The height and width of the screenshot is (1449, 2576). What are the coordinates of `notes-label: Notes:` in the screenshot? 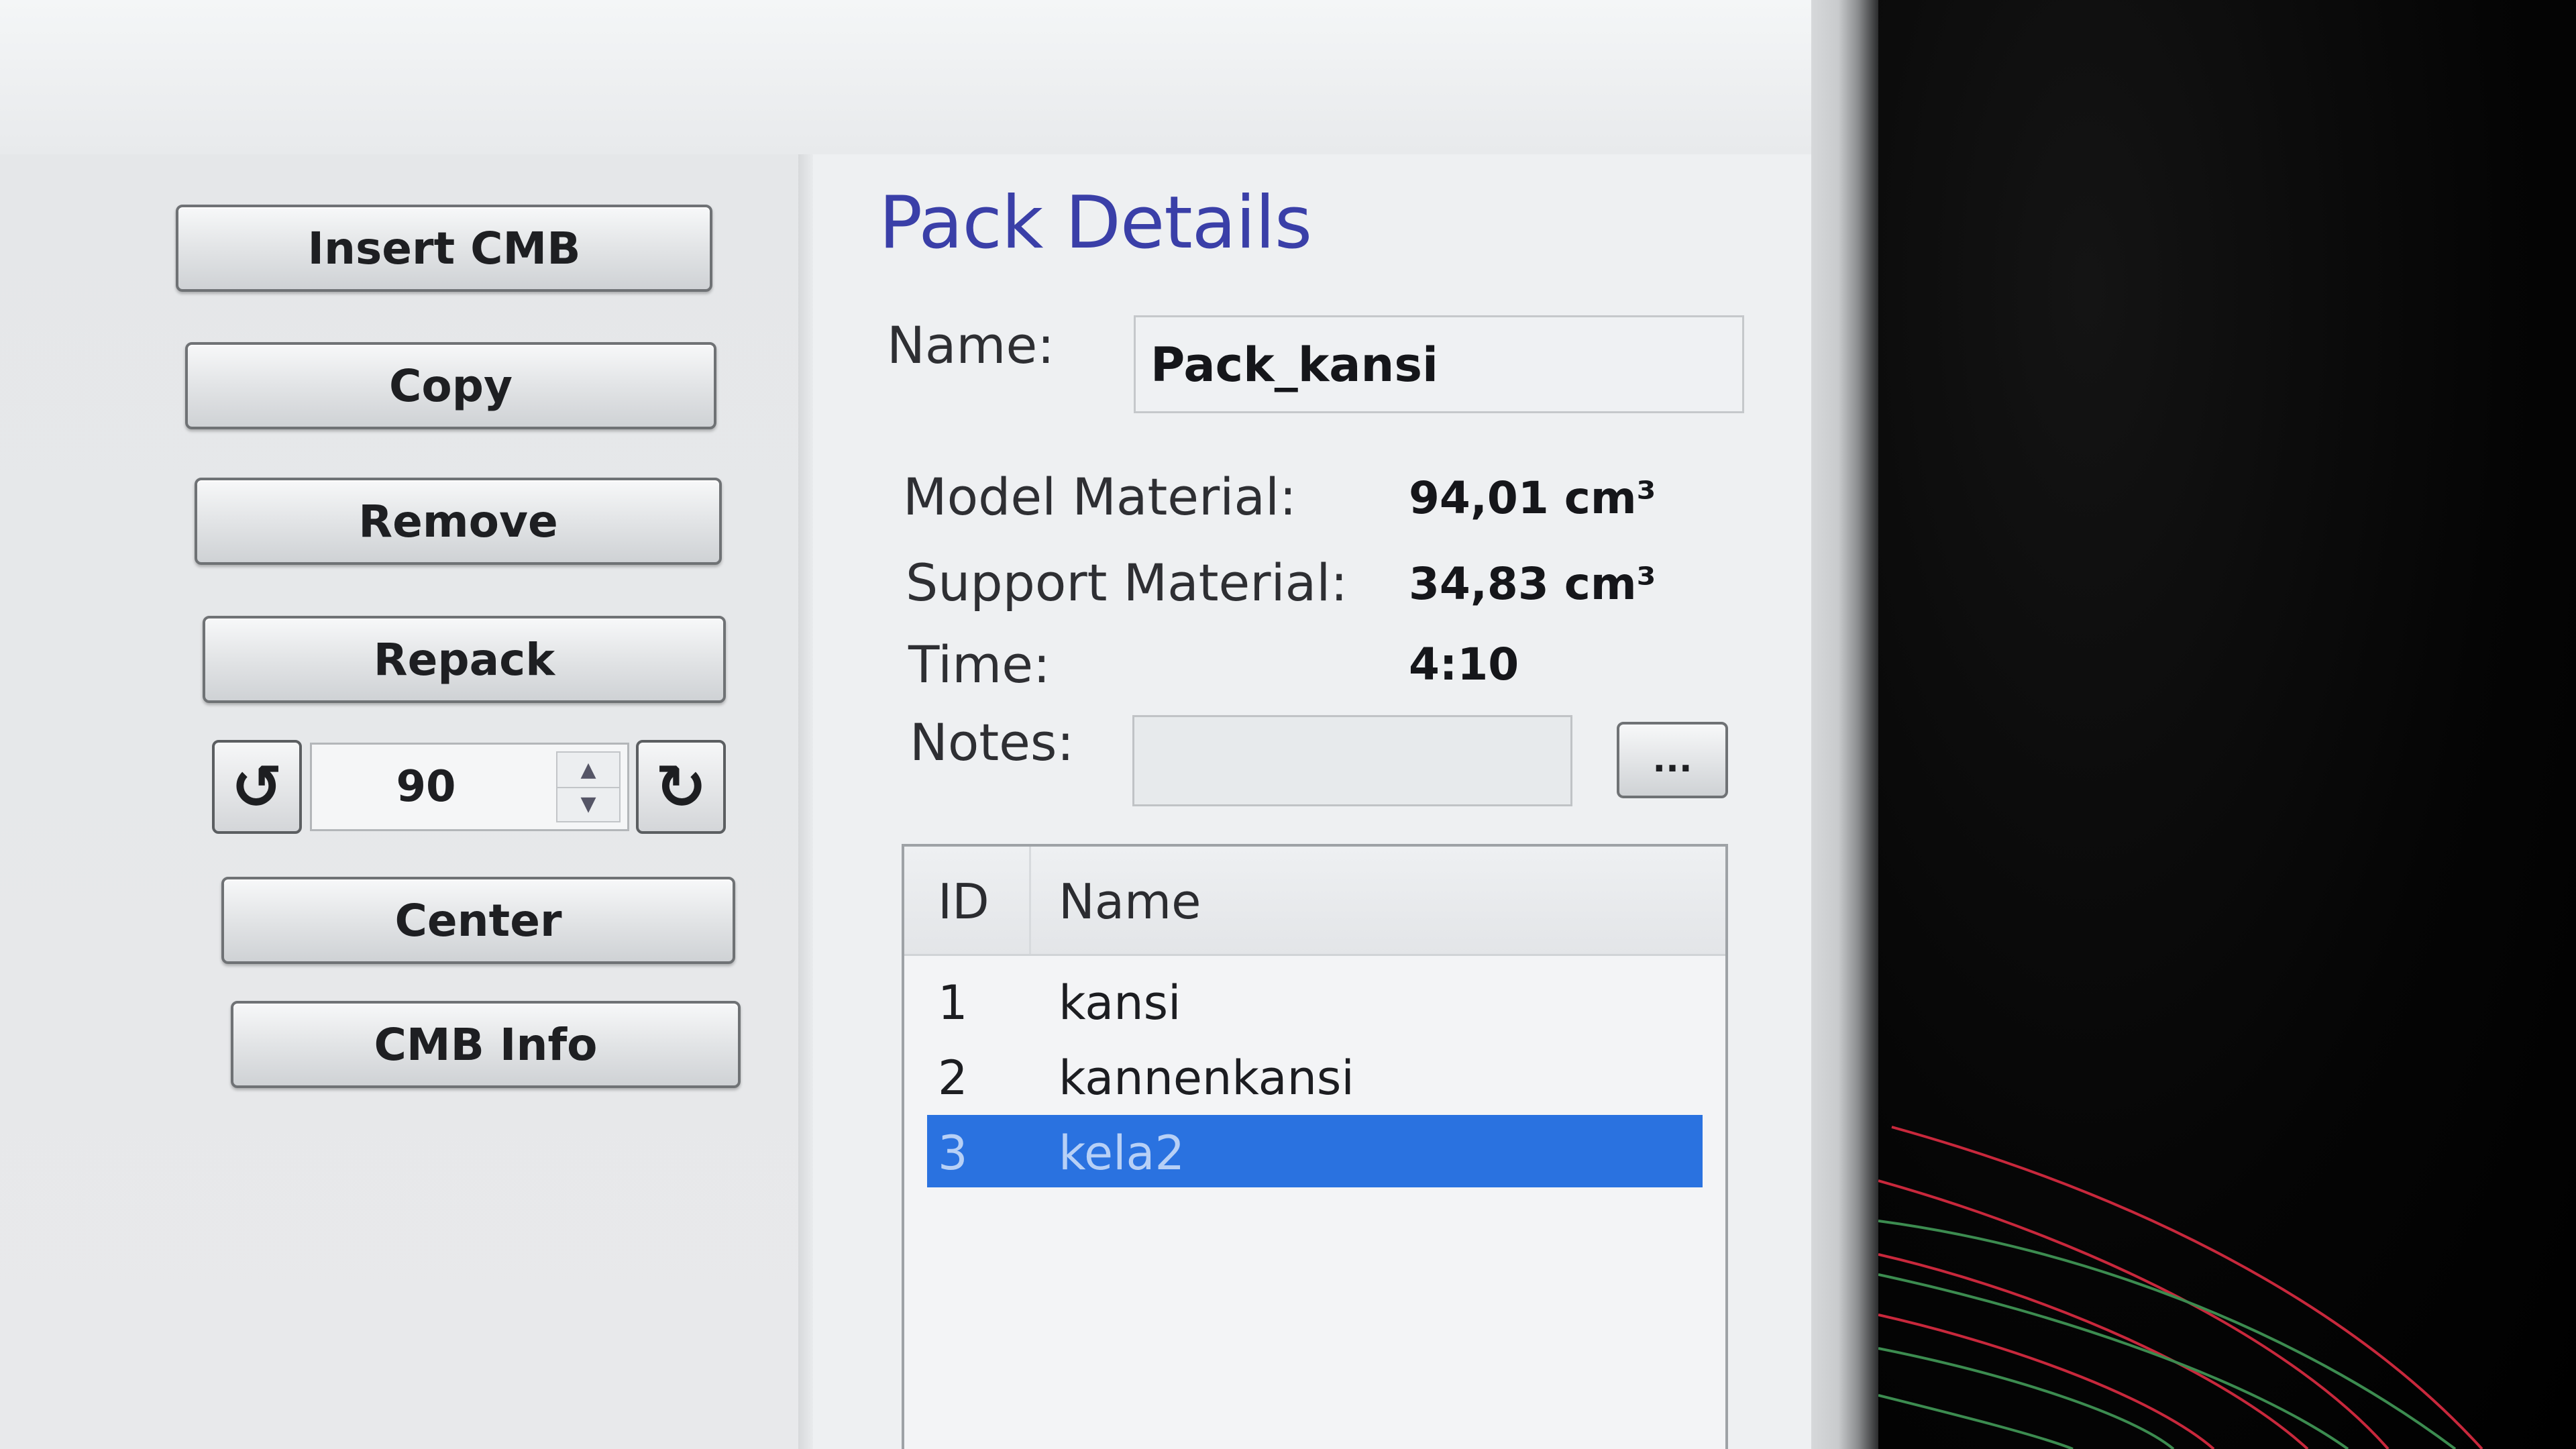 It's located at (992, 742).